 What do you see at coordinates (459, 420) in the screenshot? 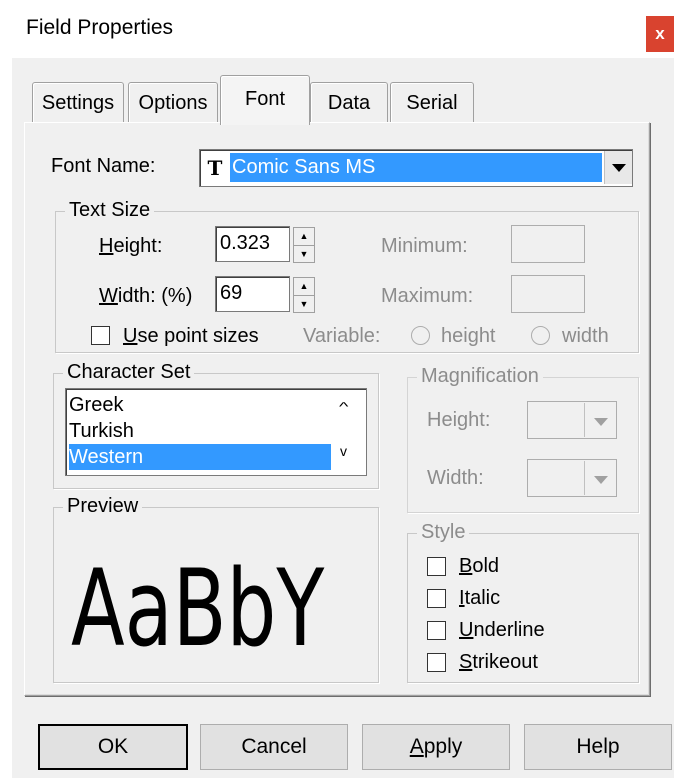
I see `magnification-height-label: Height:` at bounding box center [459, 420].